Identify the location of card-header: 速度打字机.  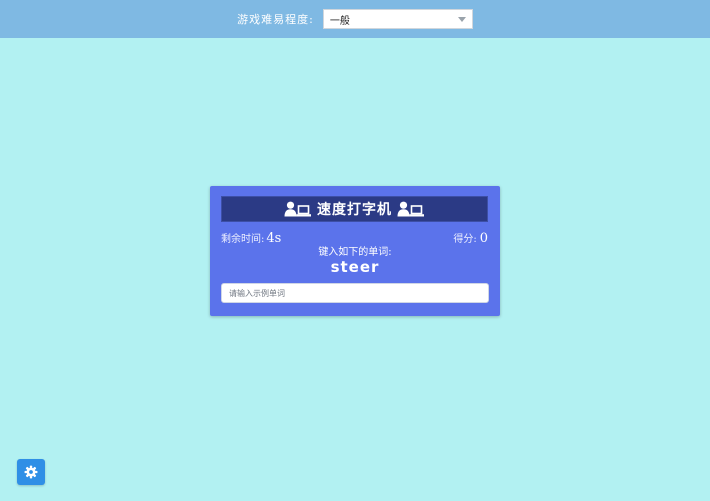
(354, 209).